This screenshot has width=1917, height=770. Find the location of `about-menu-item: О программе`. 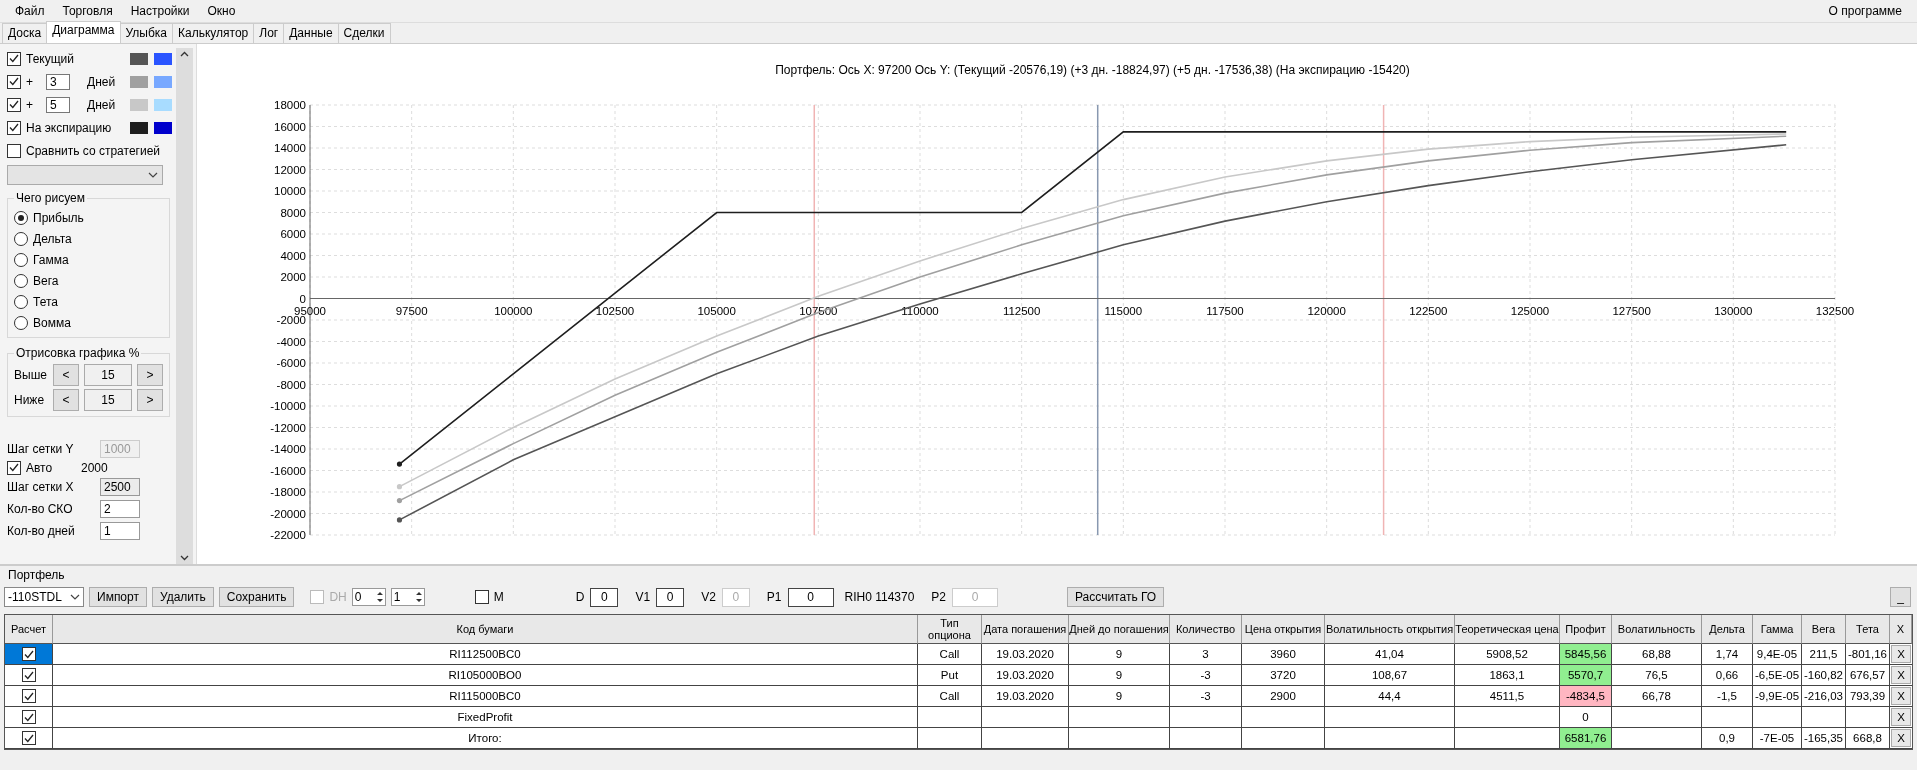

about-menu-item: О программе is located at coordinates (1865, 11).